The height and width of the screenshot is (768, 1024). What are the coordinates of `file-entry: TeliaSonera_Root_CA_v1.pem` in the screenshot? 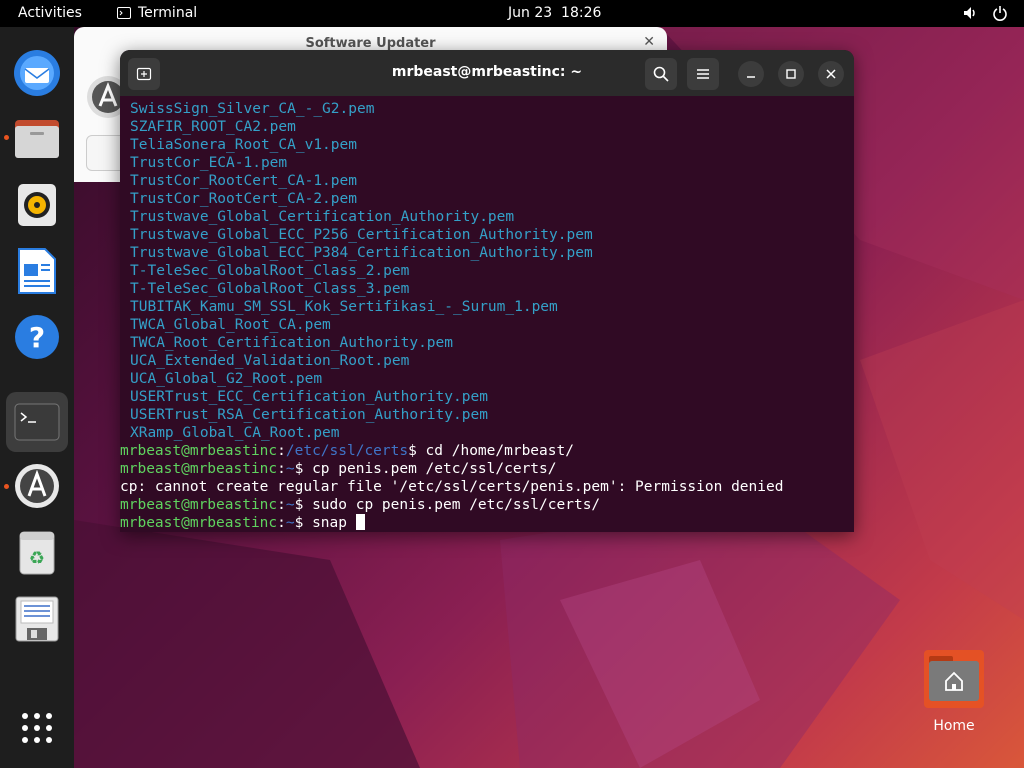 It's located at (243, 145).